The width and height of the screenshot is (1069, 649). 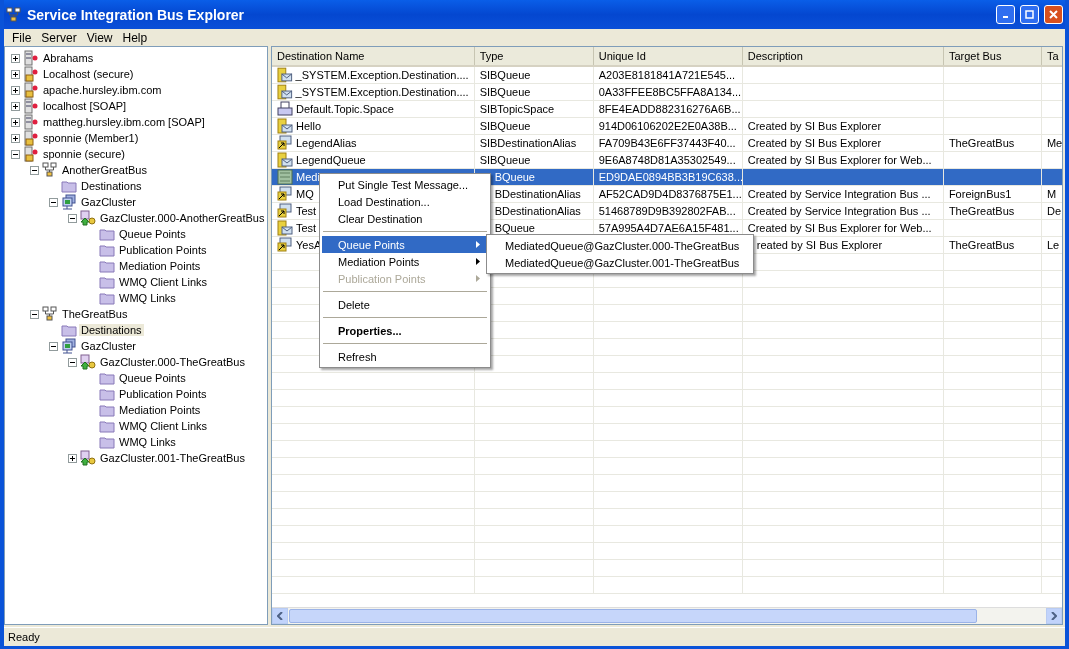 What do you see at coordinates (405, 244) in the screenshot?
I see `menu-item: Queue Points` at bounding box center [405, 244].